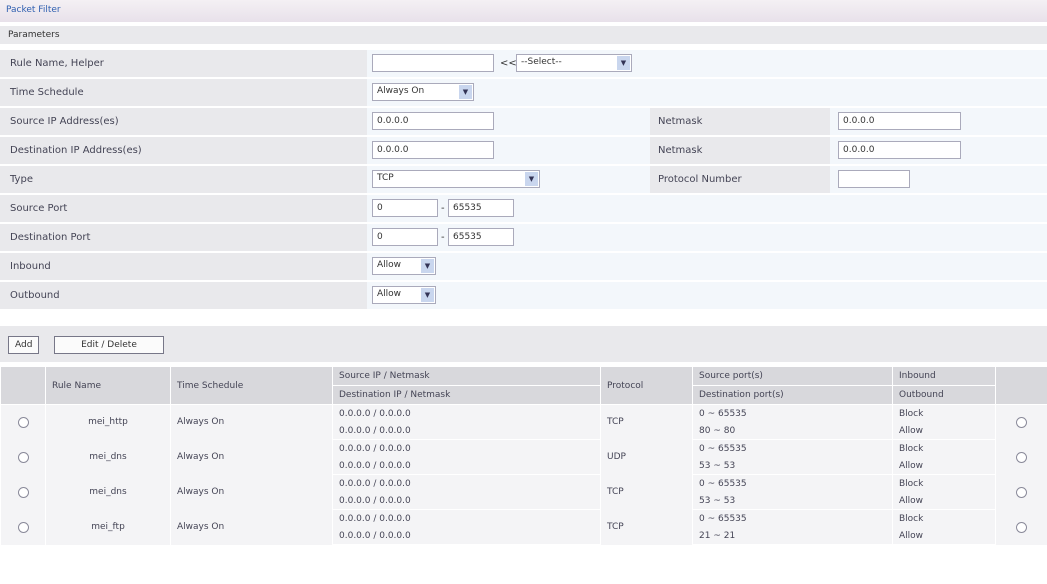 Image resolution: width=1047 pixels, height=584 pixels. What do you see at coordinates (404, 266) in the screenshot?
I see `inbound-select: Allow ▼` at bounding box center [404, 266].